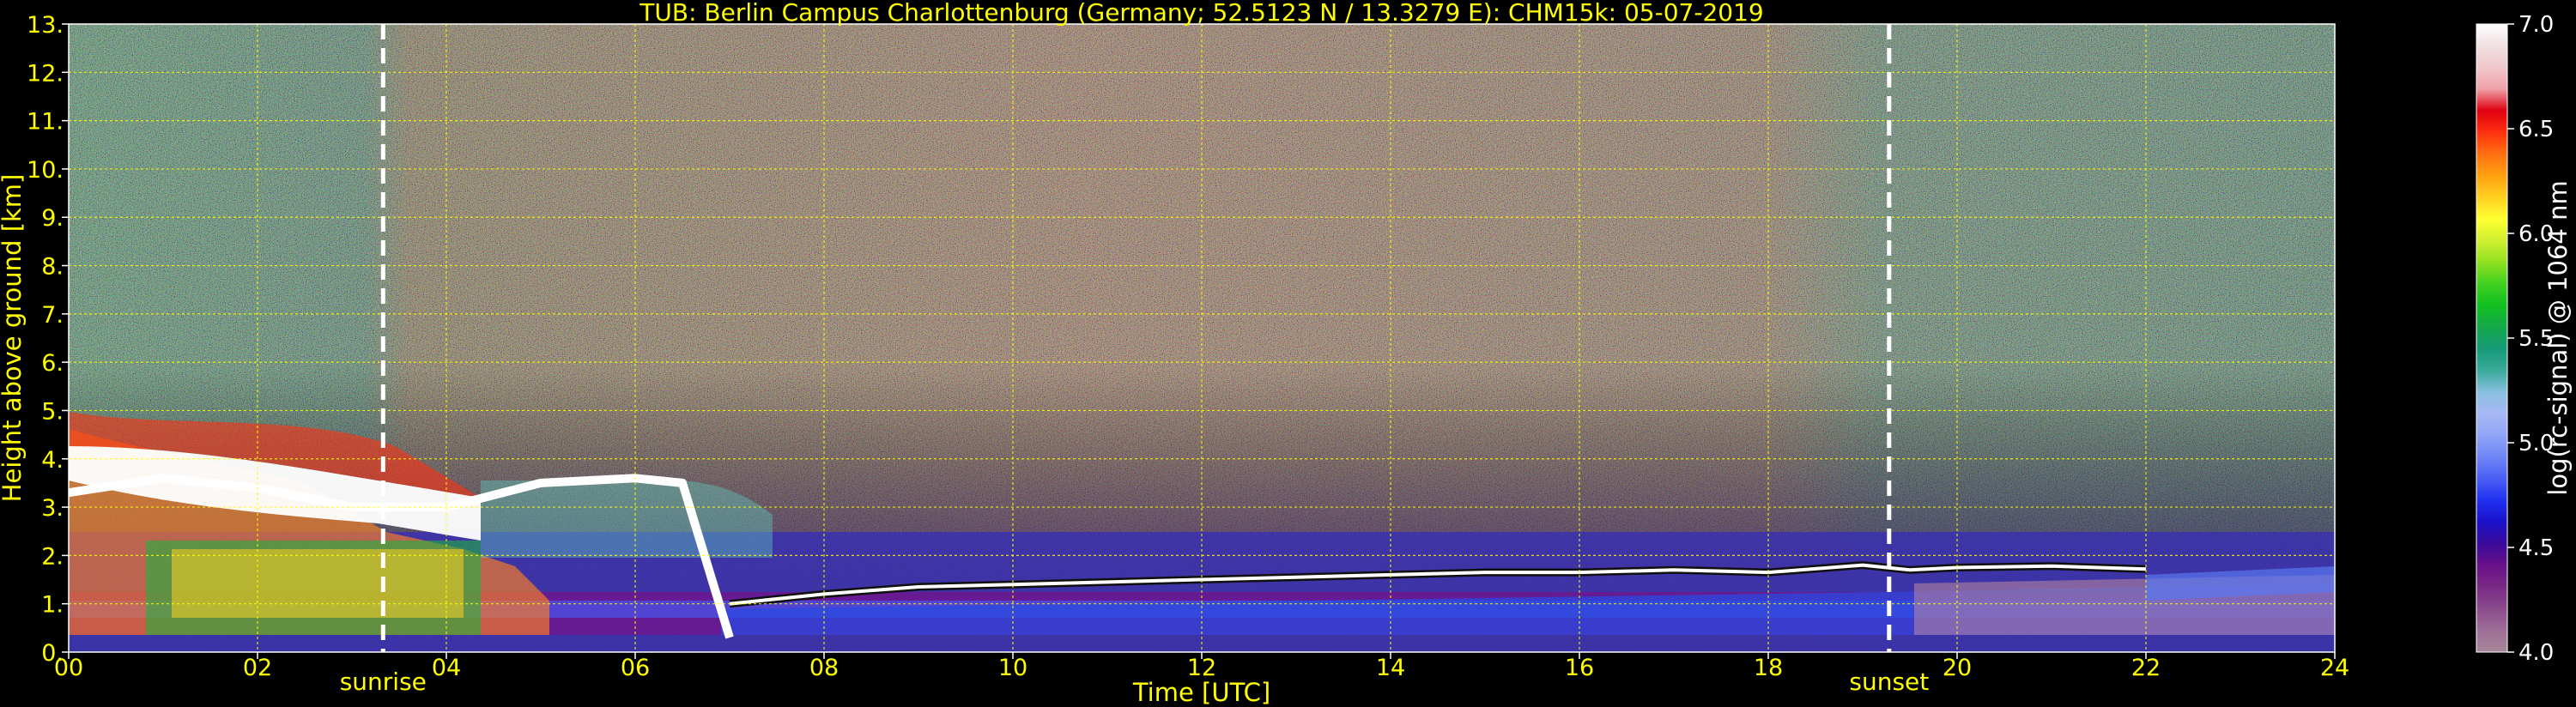 This screenshot has height=707, width=2576. What do you see at coordinates (52, 363) in the screenshot?
I see `y-tick-label: 6.` at bounding box center [52, 363].